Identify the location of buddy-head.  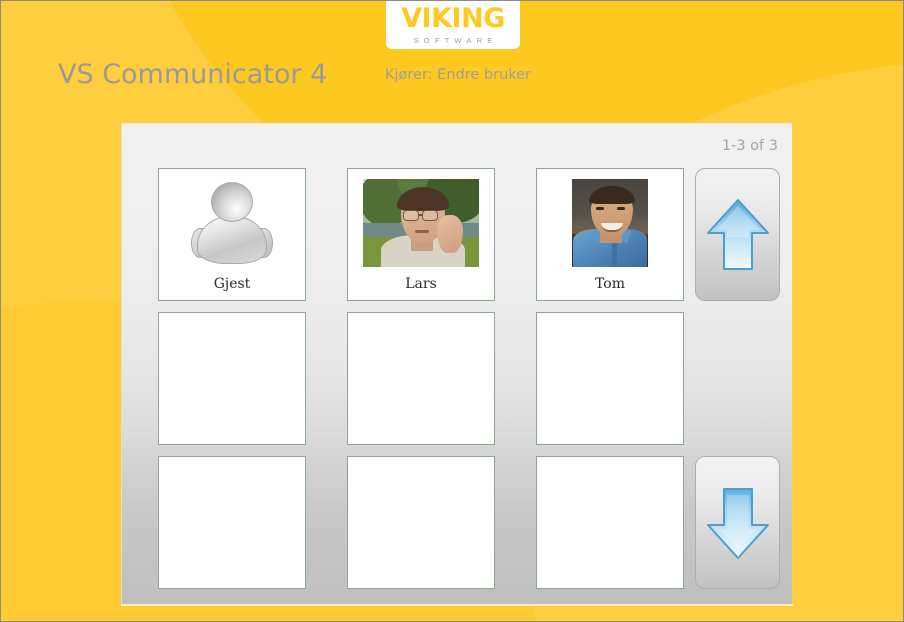
(232, 202).